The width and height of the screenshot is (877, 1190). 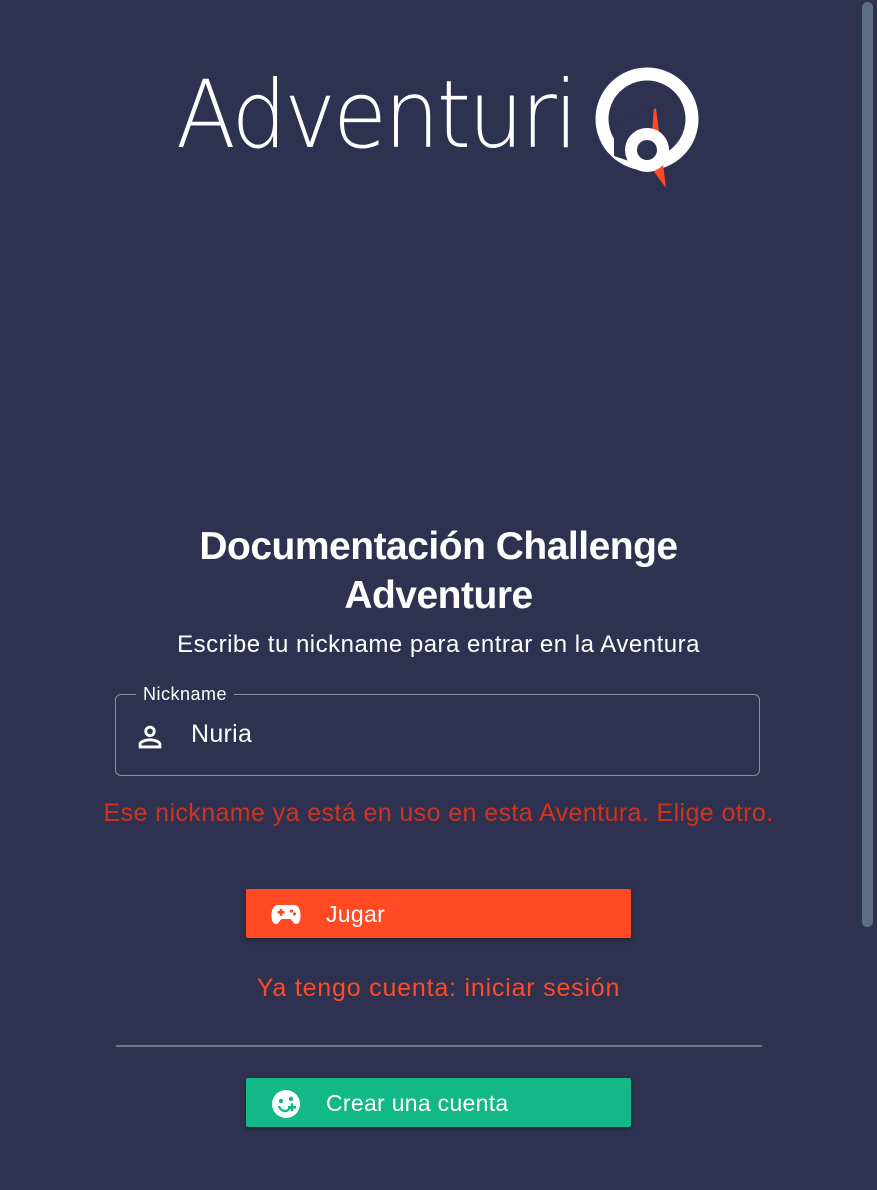 What do you see at coordinates (437, 729) in the screenshot?
I see `nickname-field: Nickname Nuria` at bounding box center [437, 729].